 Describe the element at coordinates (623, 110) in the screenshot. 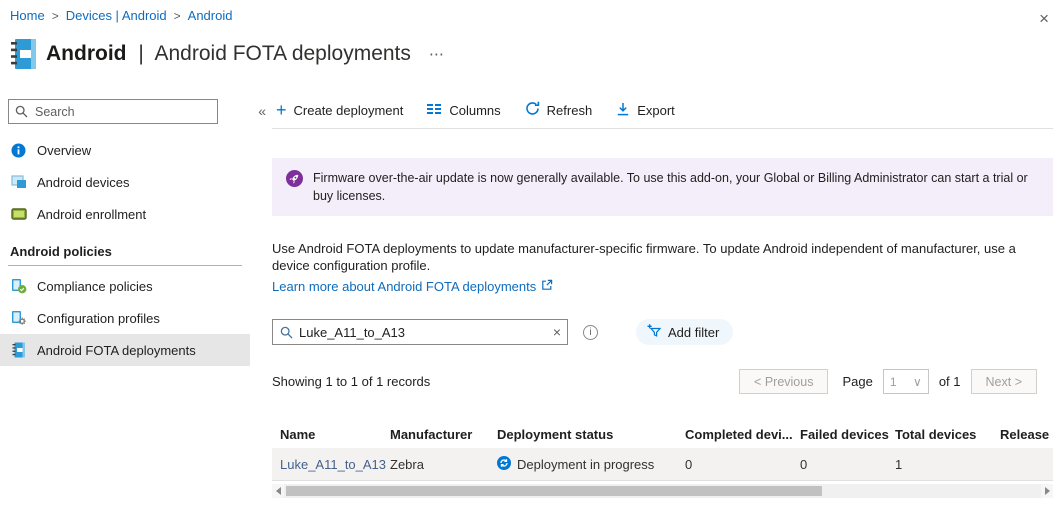

I see `export-icon` at that location.